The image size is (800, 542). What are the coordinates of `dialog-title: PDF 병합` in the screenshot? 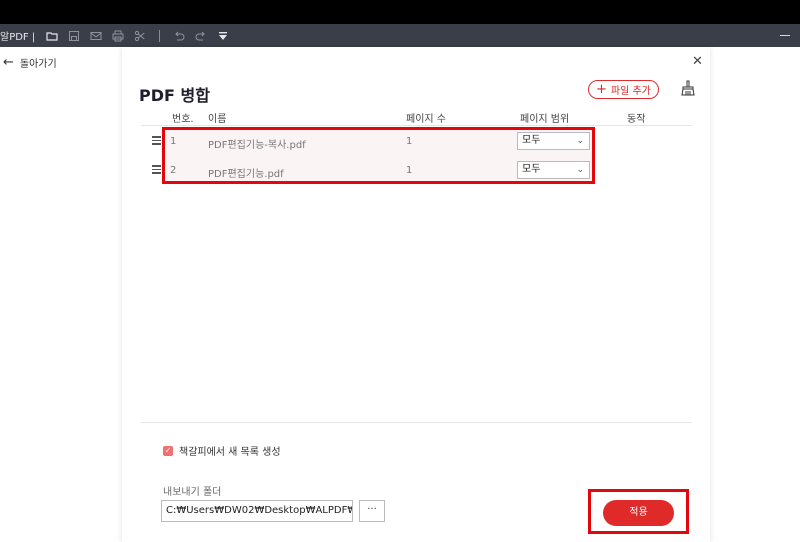 It's located at (174, 95).